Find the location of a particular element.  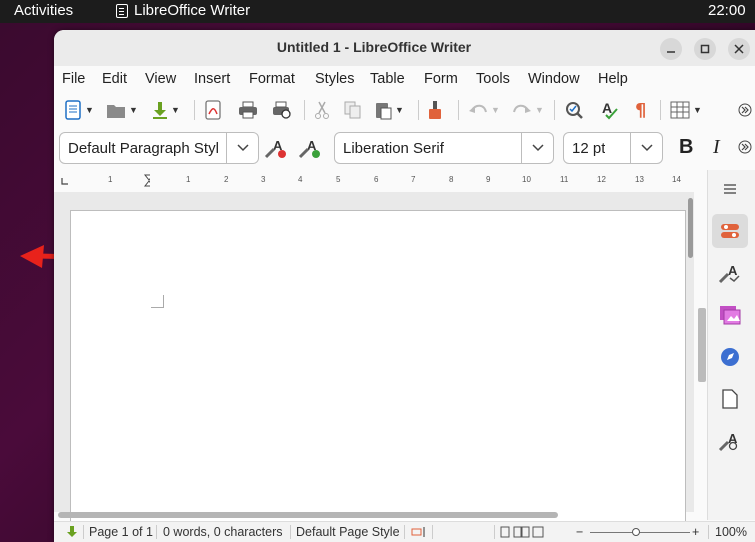

minimize-icon is located at coordinates (671, 52).